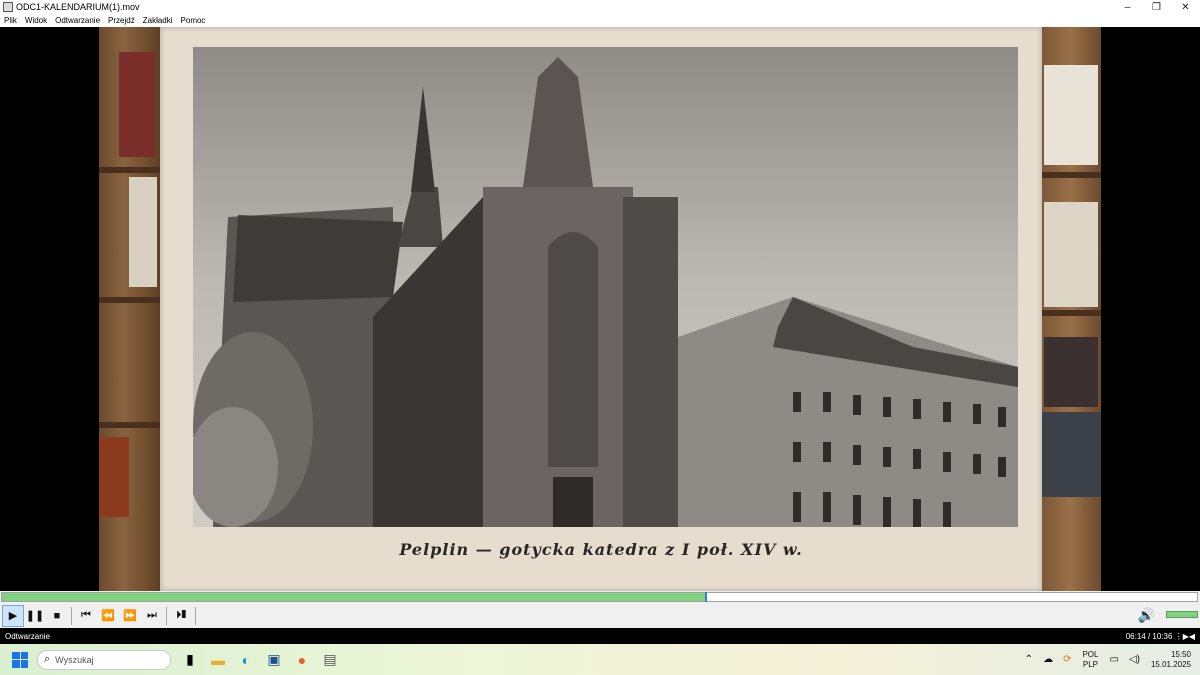 The width and height of the screenshot is (1200, 675). Describe the element at coordinates (1067, 659) in the screenshot. I see `sync-icon: ⟳` at that location.